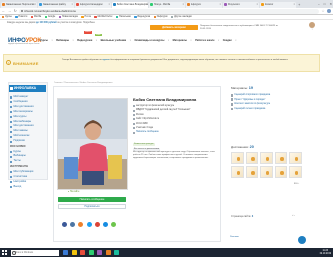  Describe the element at coordinates (54, 4) in the screenshot. I see `tab-title: Завантаження файлу` at that location.